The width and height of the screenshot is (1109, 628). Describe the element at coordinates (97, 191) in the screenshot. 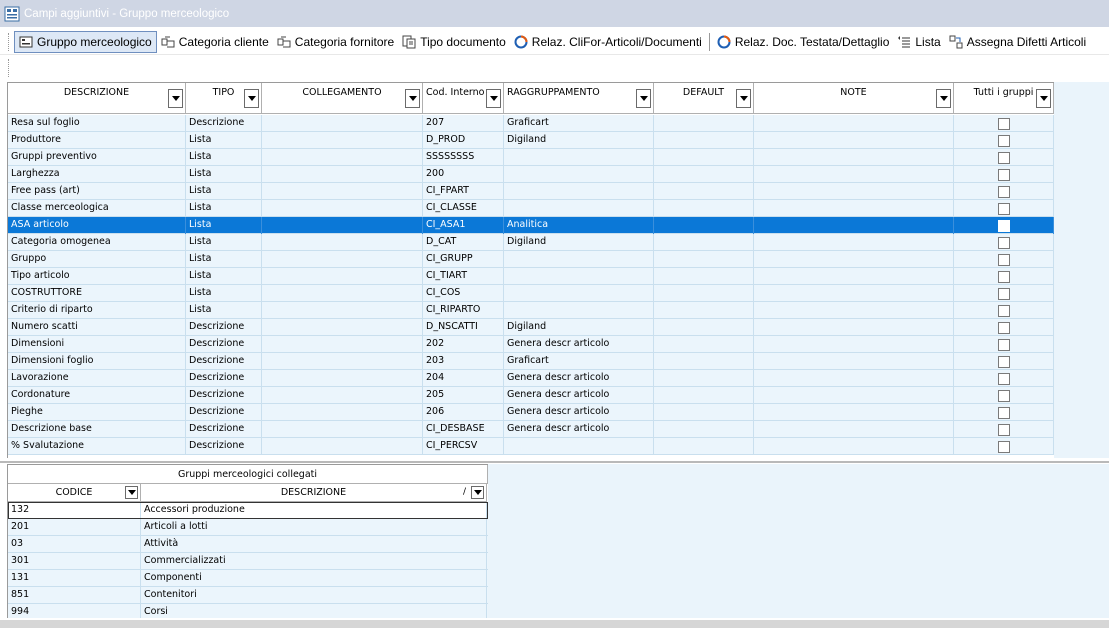

I see `table-cell: Free pass (art)` at that location.